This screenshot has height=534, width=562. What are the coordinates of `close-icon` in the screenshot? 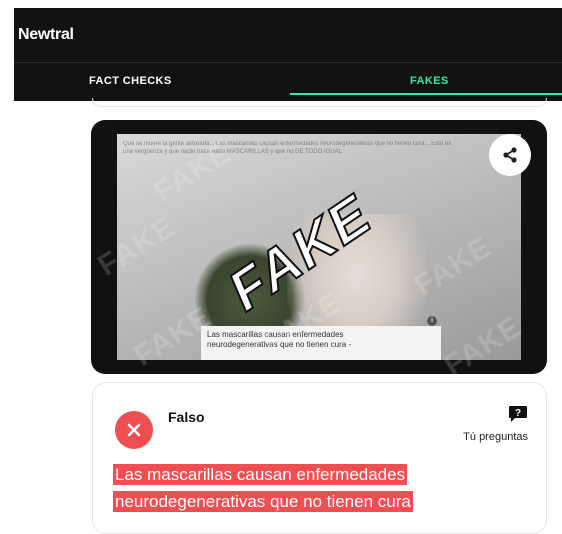 It's located at (134, 430).